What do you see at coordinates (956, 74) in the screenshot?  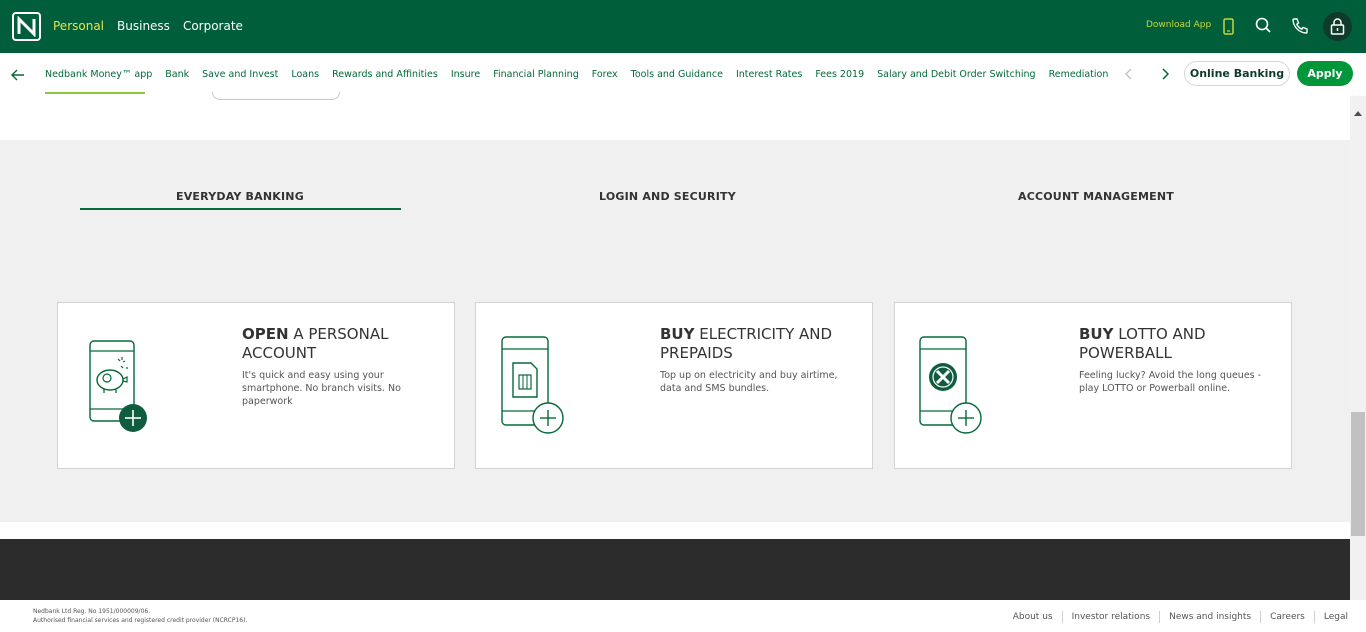 I see `subnav-item-salary-switching: Salary and Debit Order Switching` at bounding box center [956, 74].